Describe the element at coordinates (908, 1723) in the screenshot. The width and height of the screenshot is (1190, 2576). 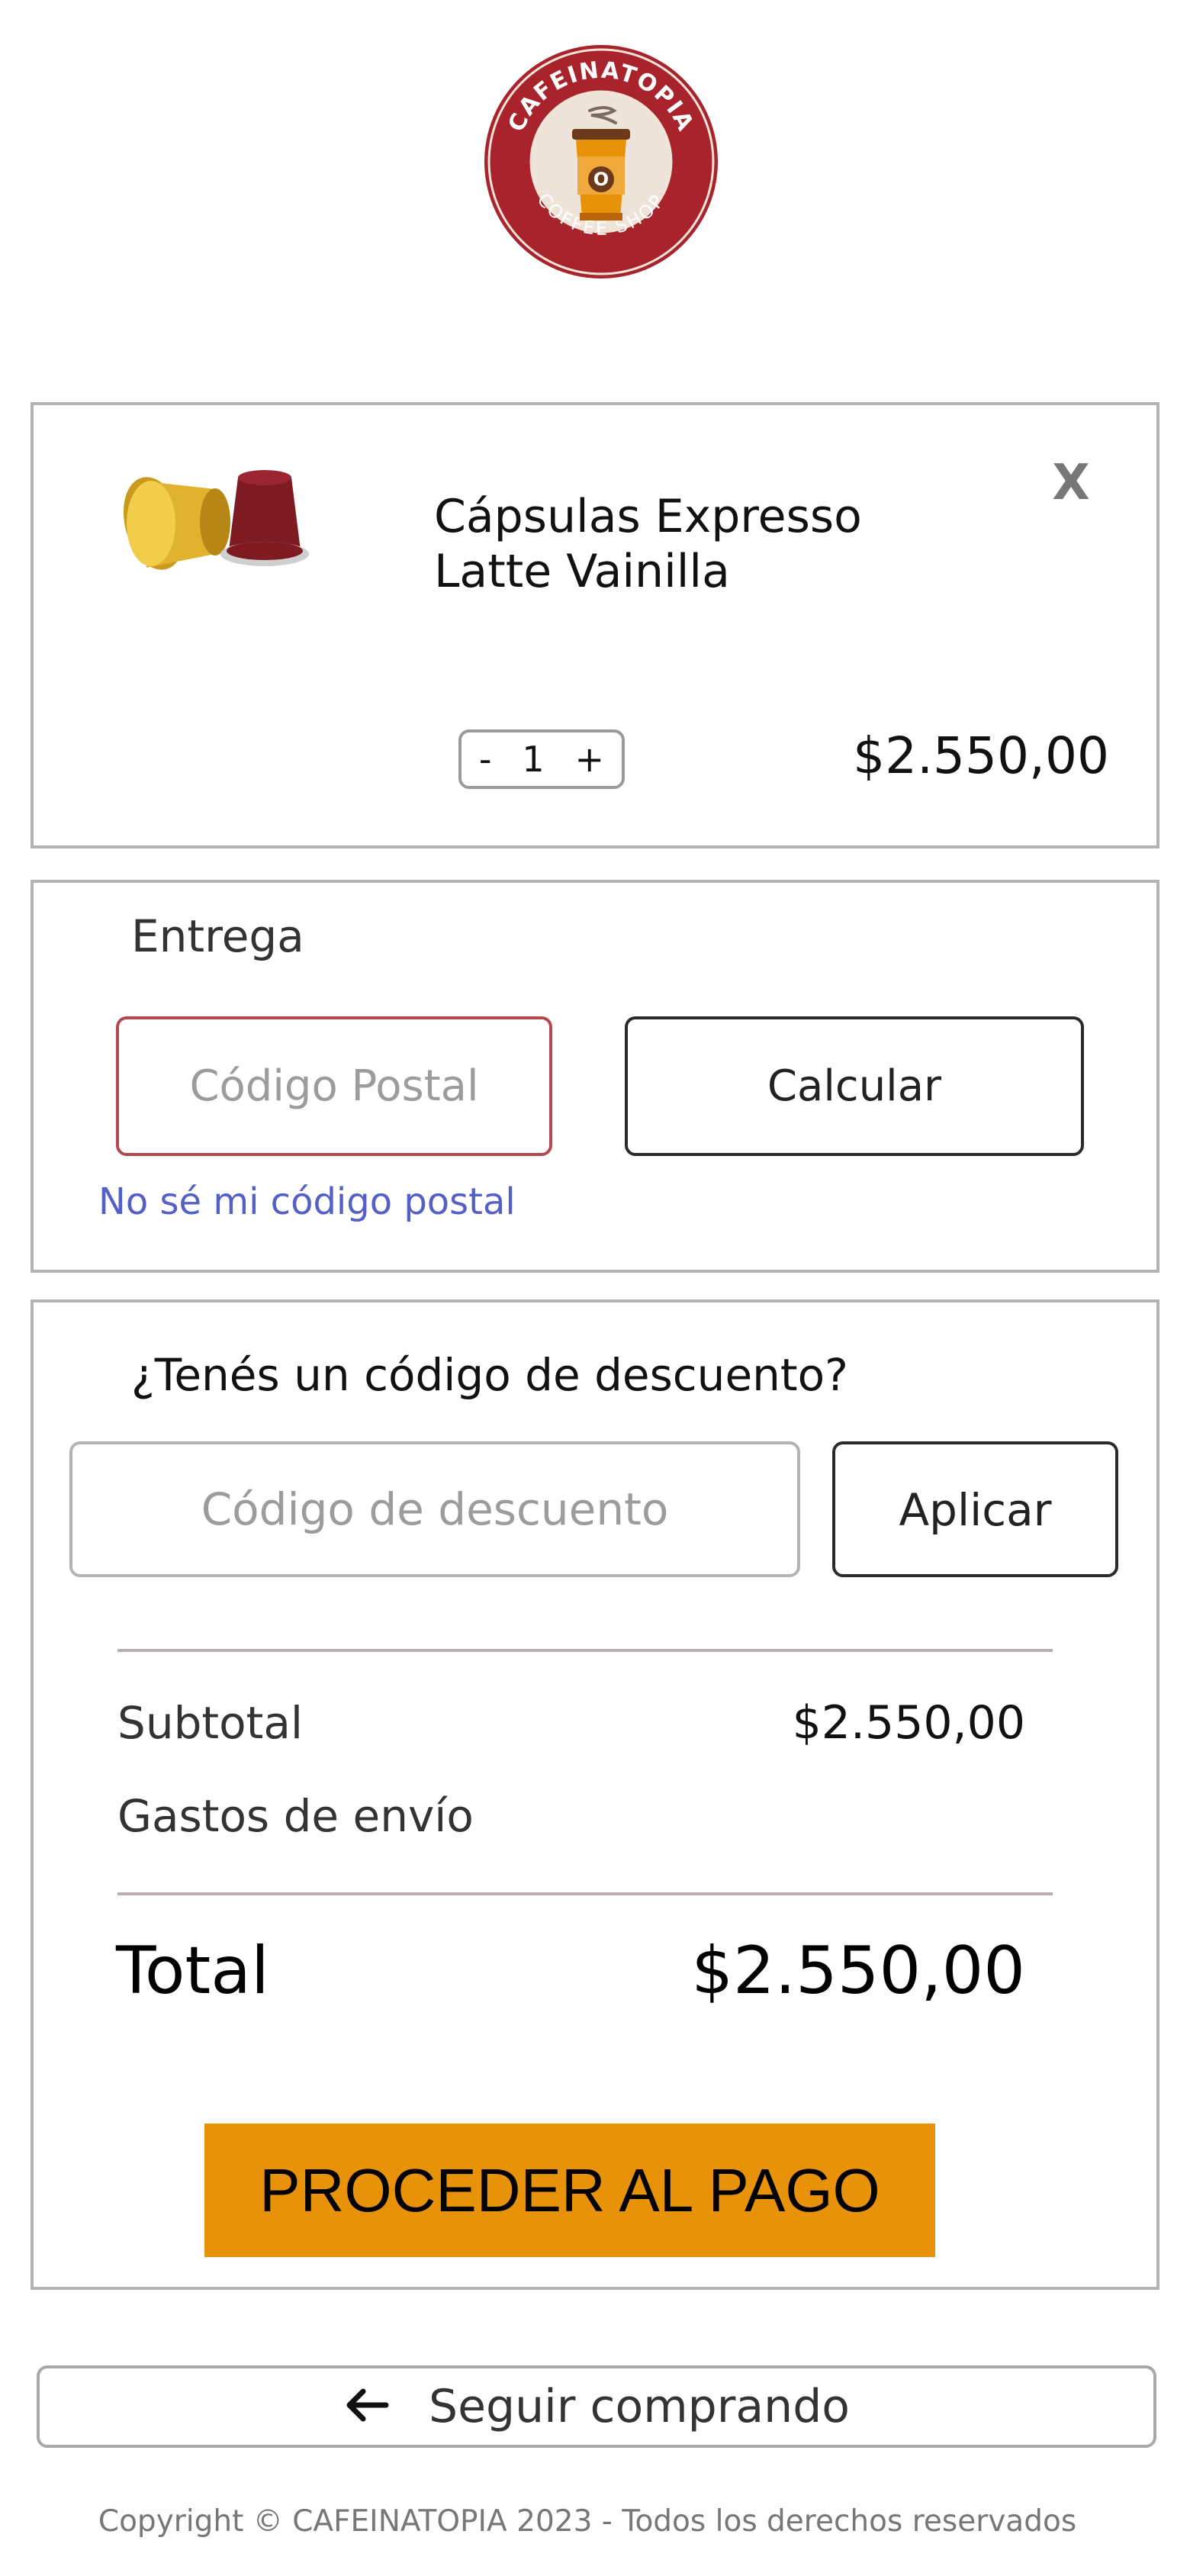
I see `subtotal-value: $2.550,00` at that location.